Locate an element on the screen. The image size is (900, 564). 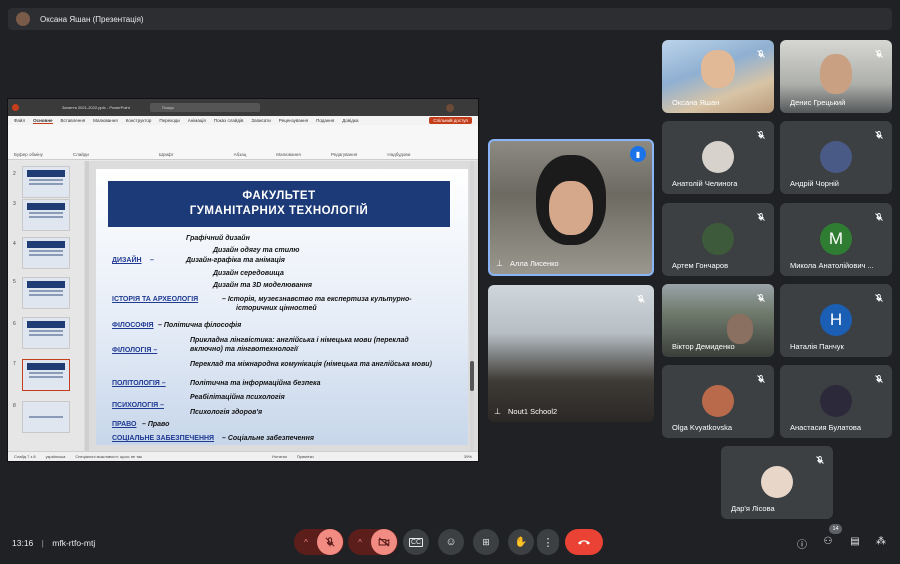
microphone-control: ^ is located at coordinates (319, 542).